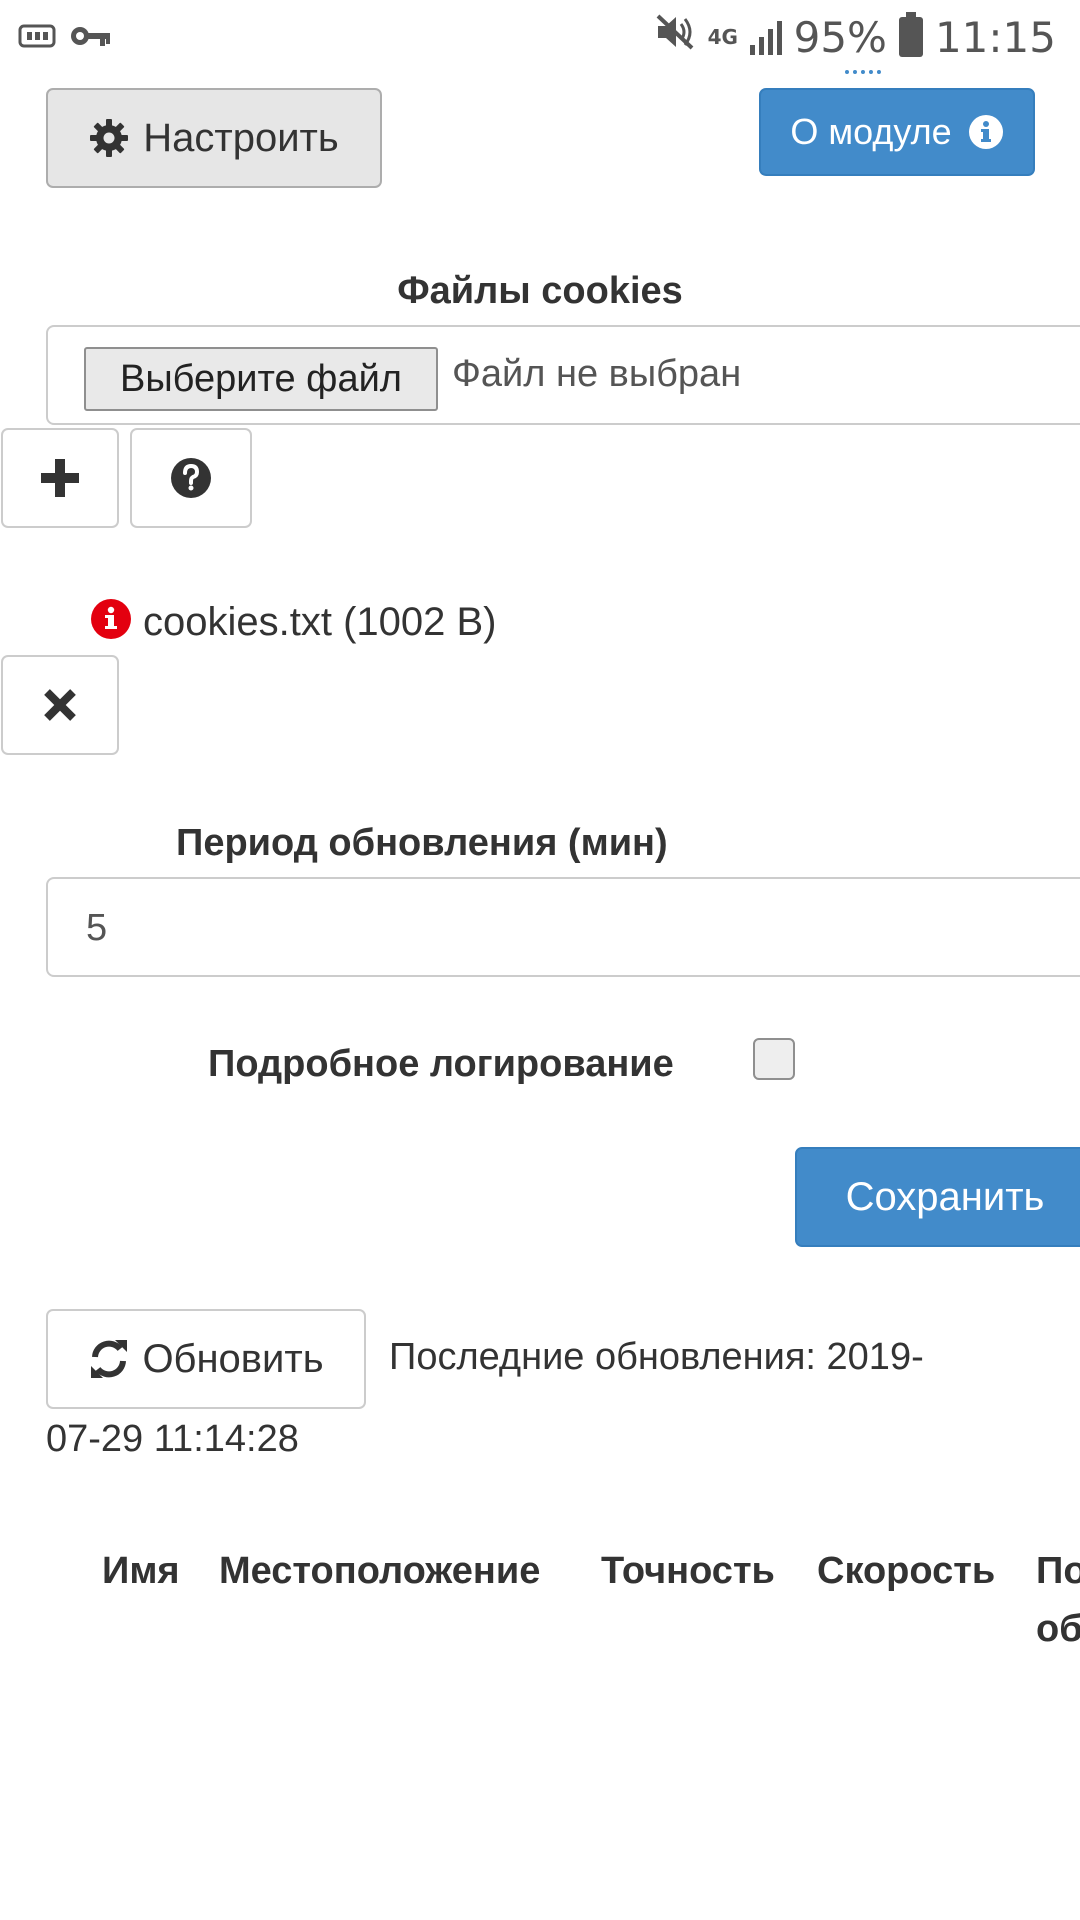 The height and width of the screenshot is (1920, 1080). I want to click on configure-label: Настроить, so click(241, 137).